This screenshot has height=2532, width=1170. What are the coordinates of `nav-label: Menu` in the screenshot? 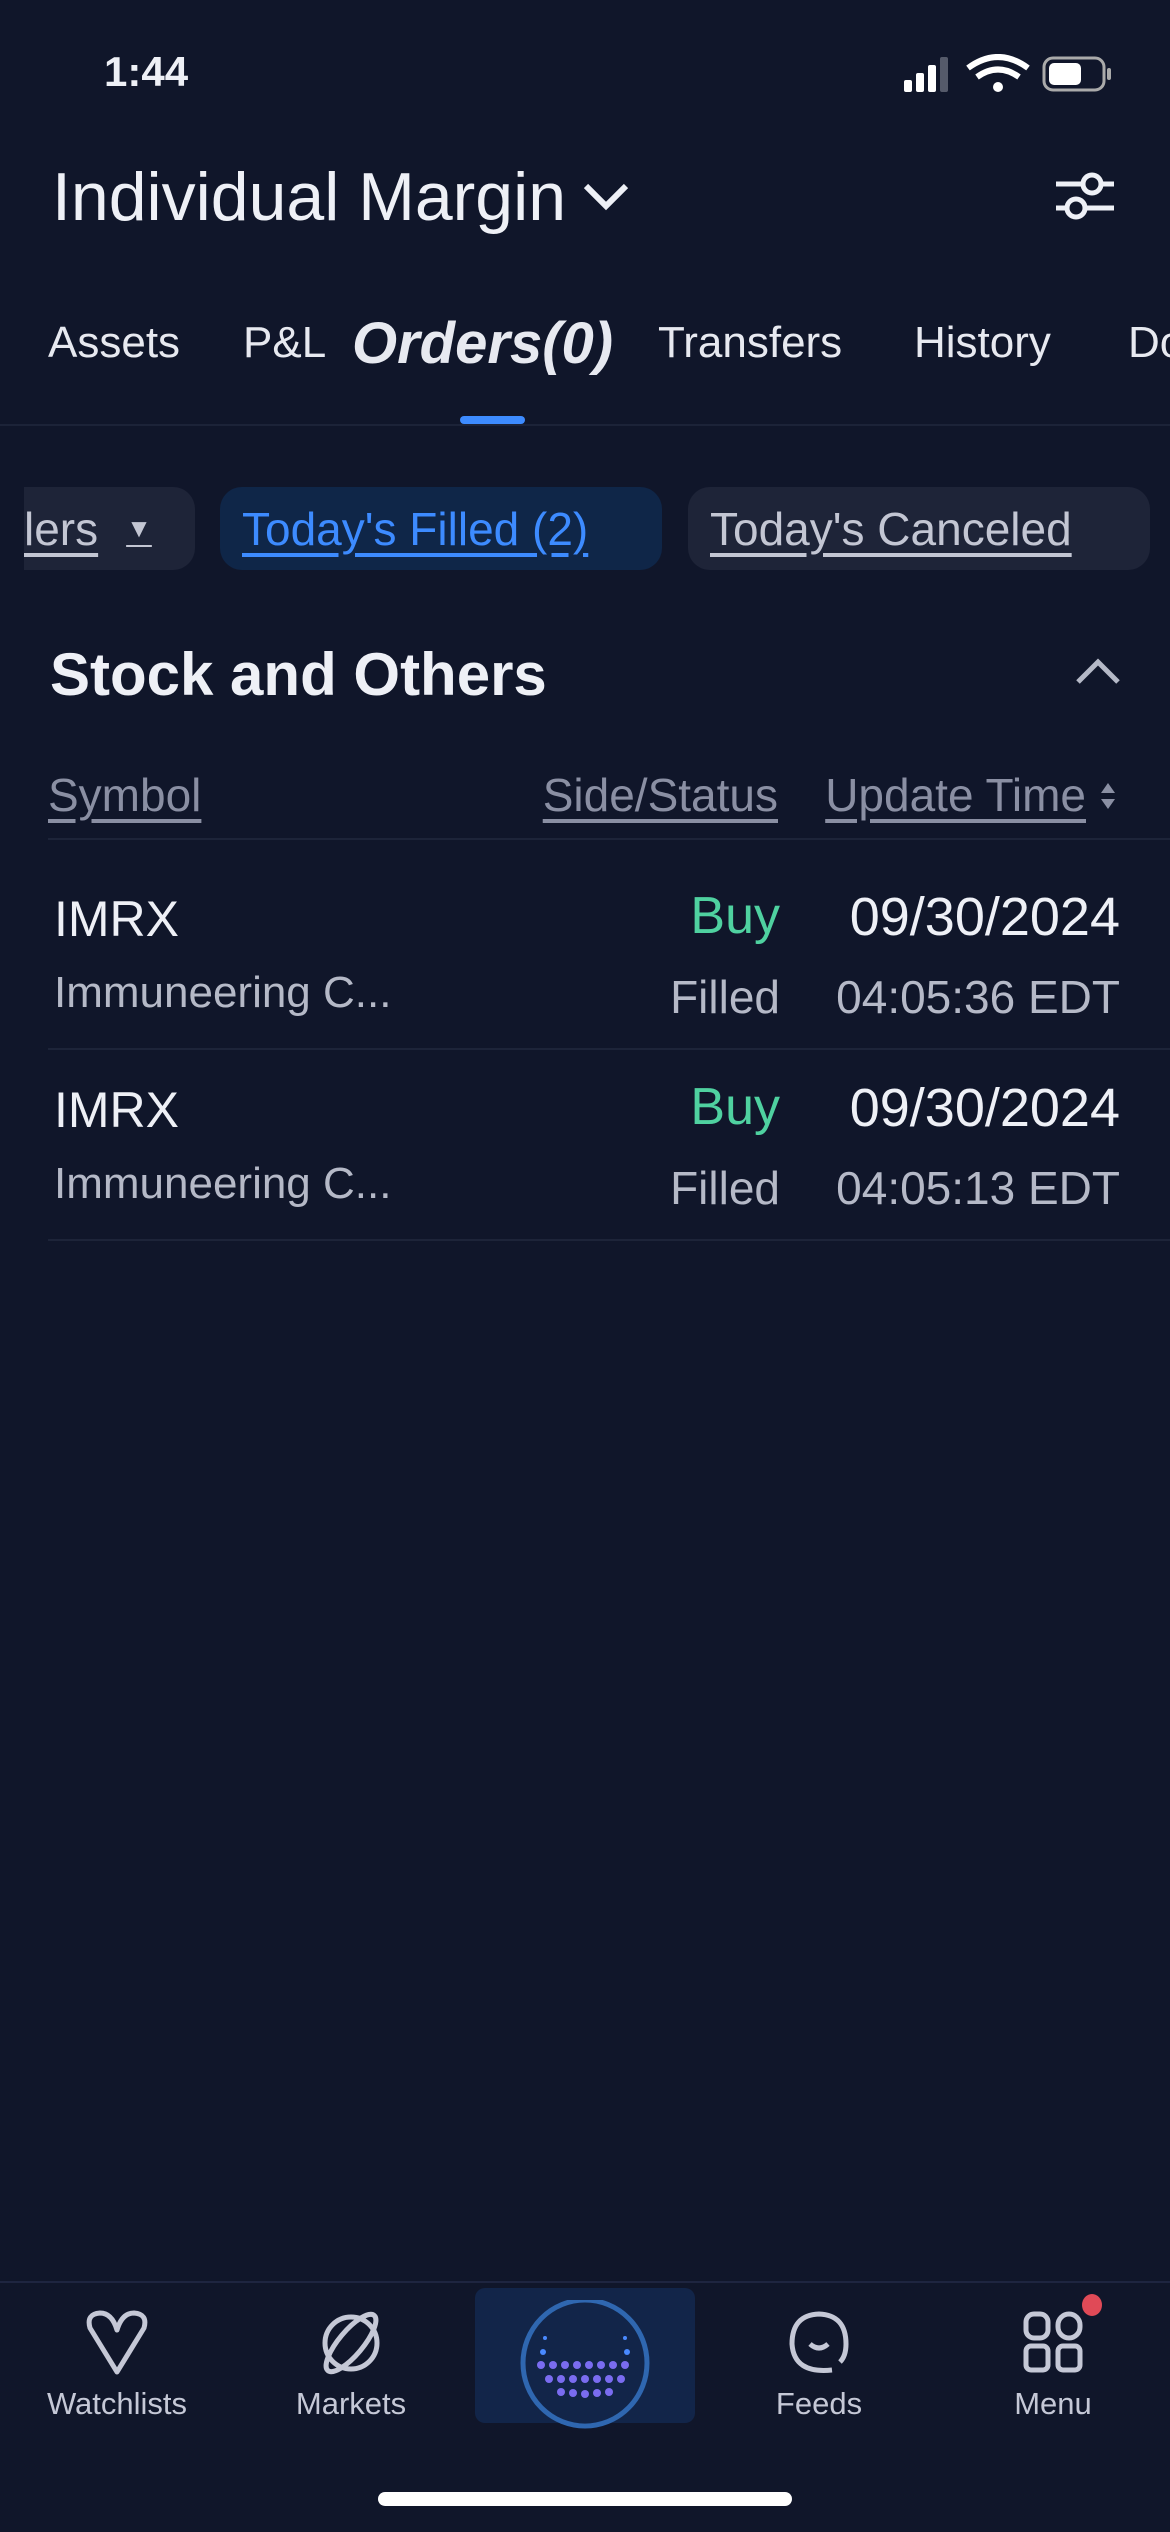 It's located at (1053, 2403).